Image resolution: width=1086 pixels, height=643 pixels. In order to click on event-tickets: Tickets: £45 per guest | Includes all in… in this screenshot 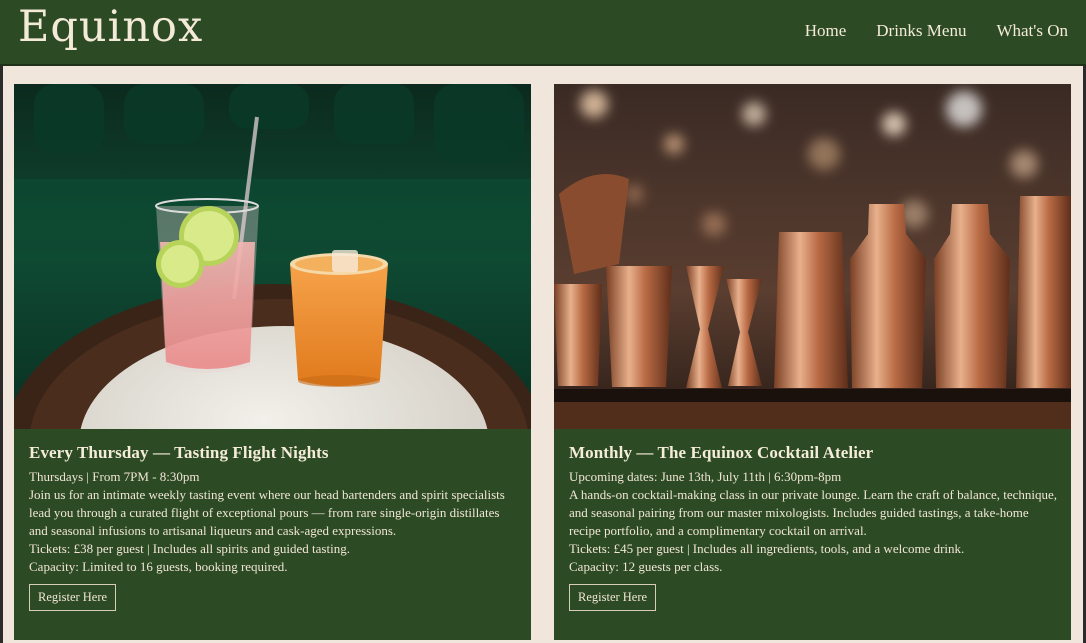, I will do `click(767, 548)`.